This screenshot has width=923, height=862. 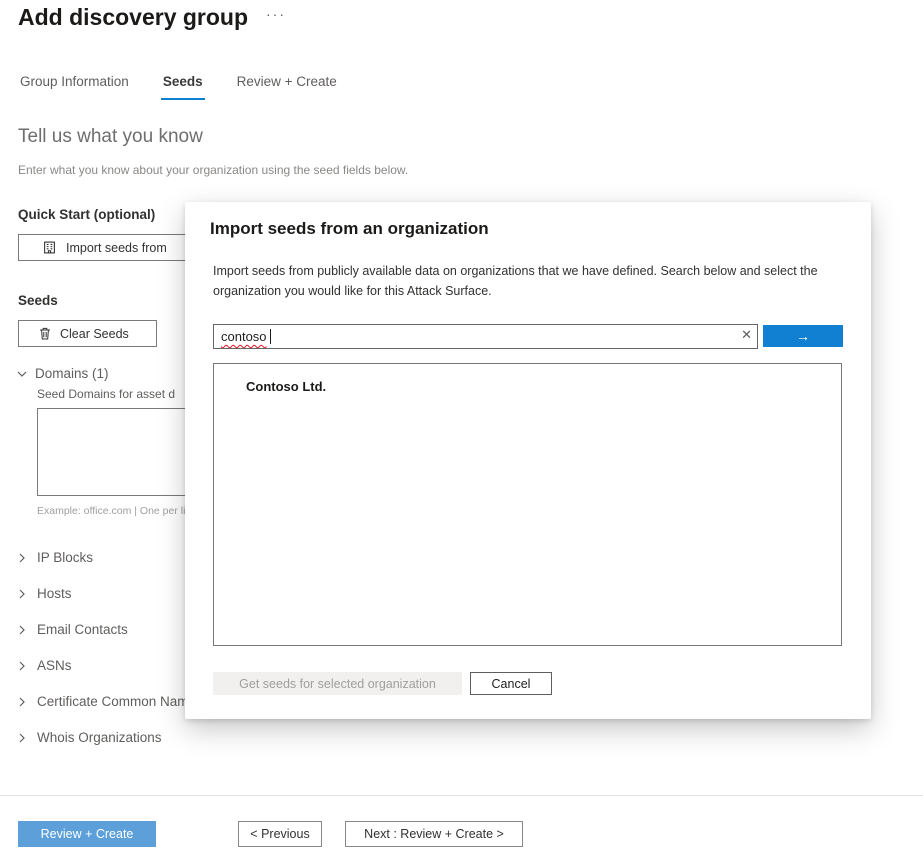 What do you see at coordinates (110, 136) in the screenshot?
I see `seeds-heading: Tell us what you know` at bounding box center [110, 136].